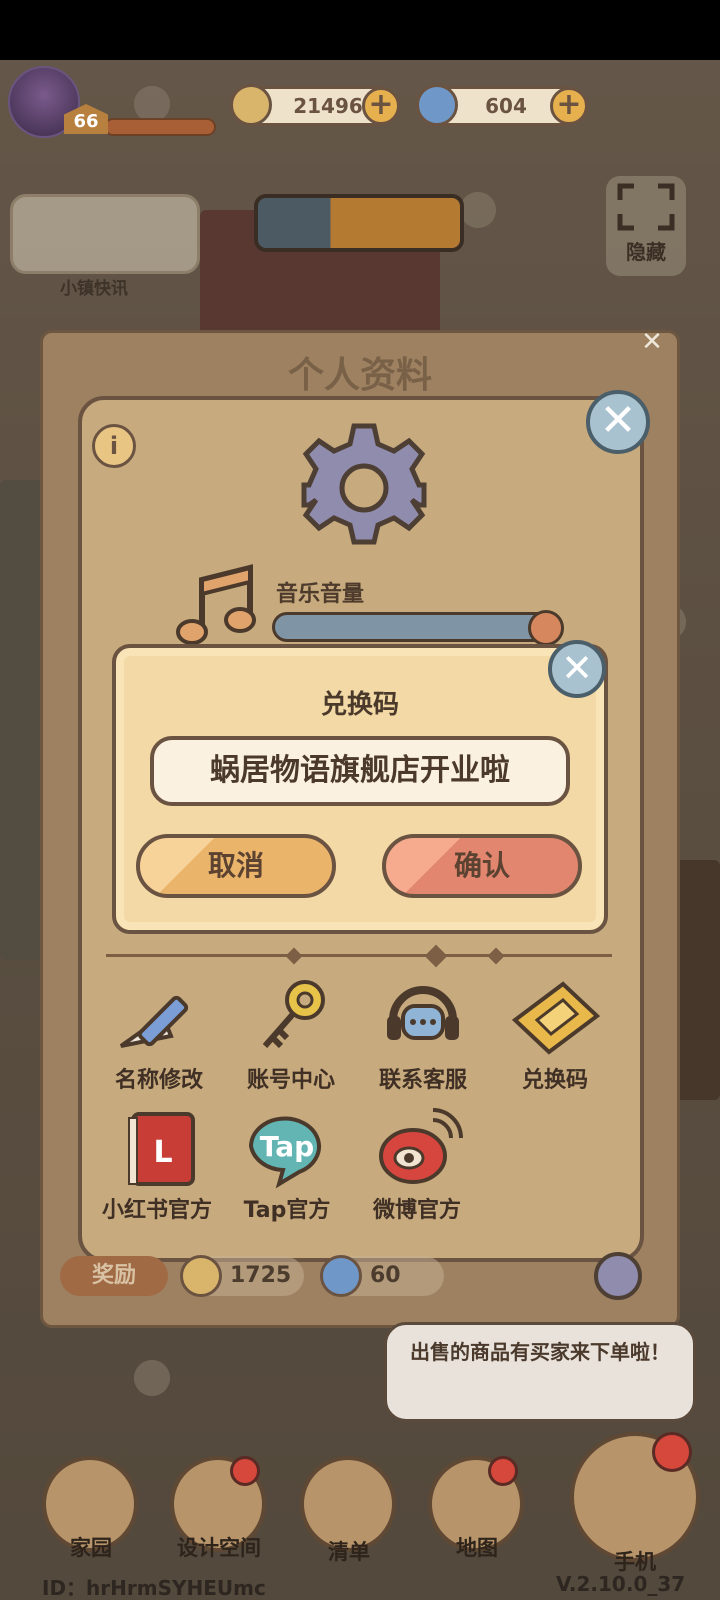 This screenshot has height=1600, width=720. I want to click on weather-indicator, so click(359, 223).